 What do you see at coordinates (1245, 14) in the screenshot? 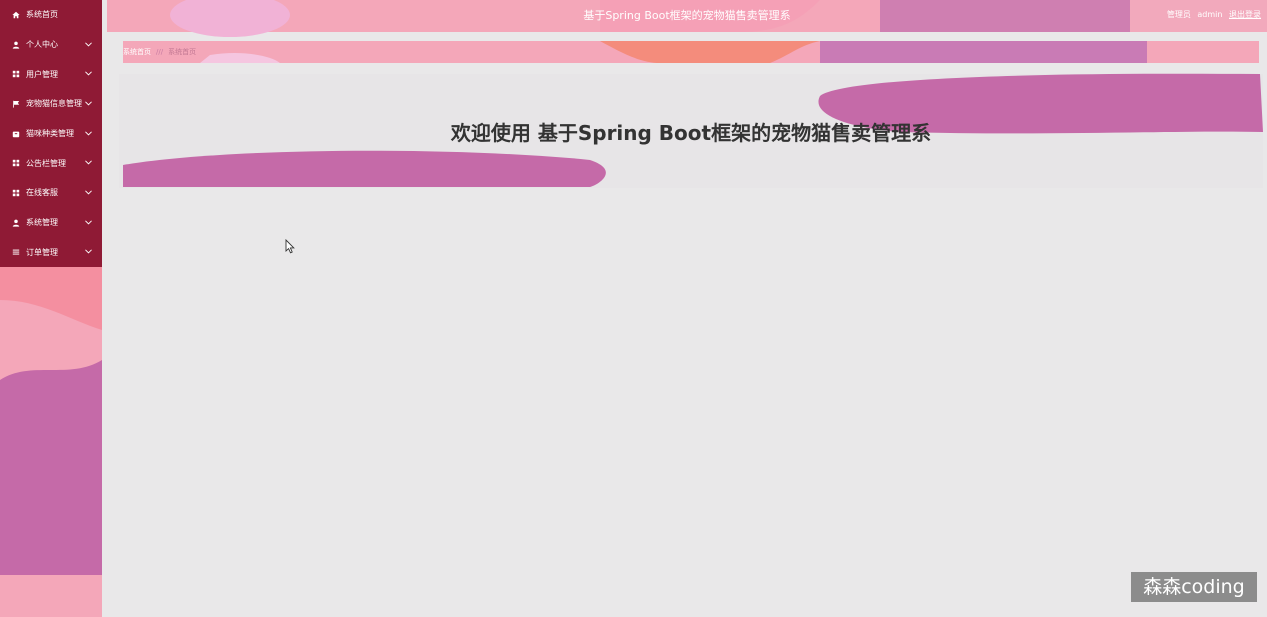
I see `logout-link: 退出登录` at bounding box center [1245, 14].